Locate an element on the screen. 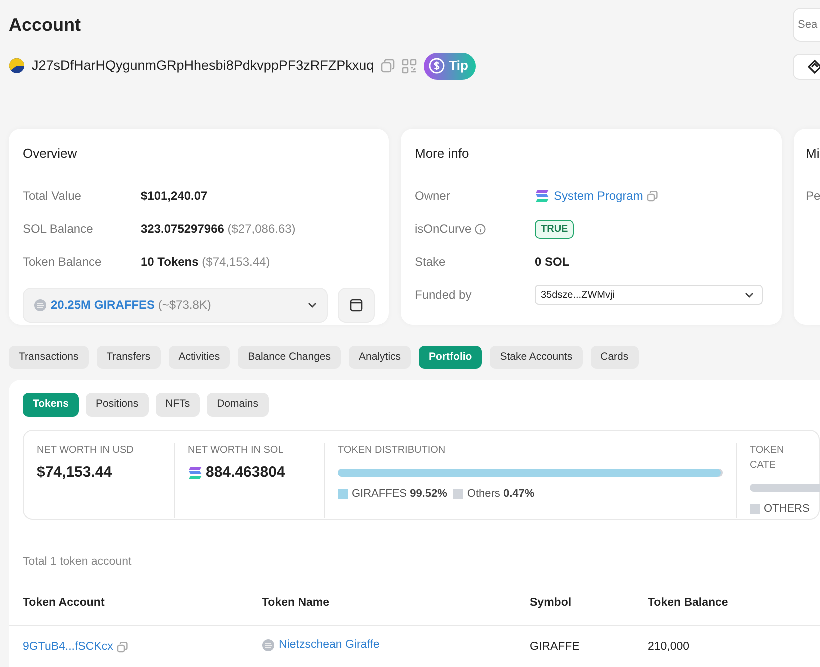 This screenshot has width=820, height=667. table-cell: GIRAFFE is located at coordinates (575, 646).